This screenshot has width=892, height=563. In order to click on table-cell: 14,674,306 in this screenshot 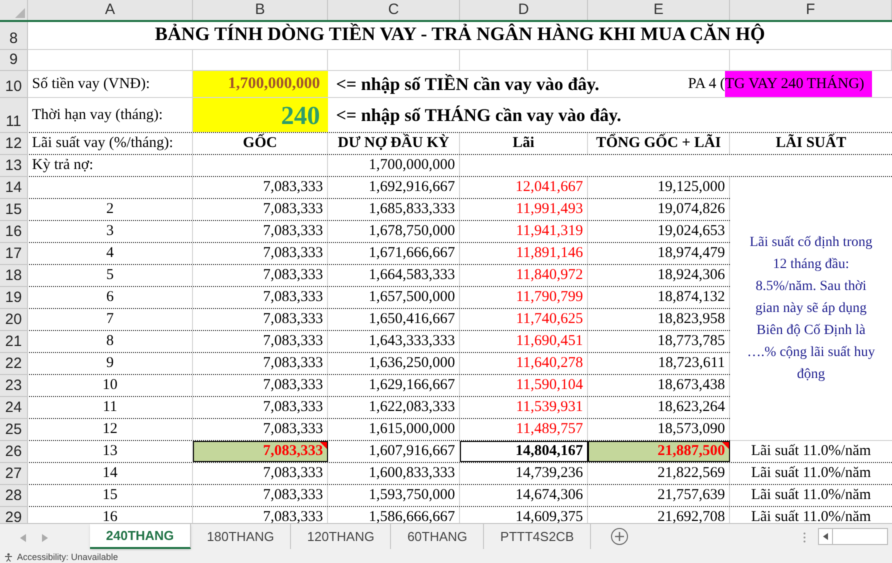, I will do `click(524, 495)`.